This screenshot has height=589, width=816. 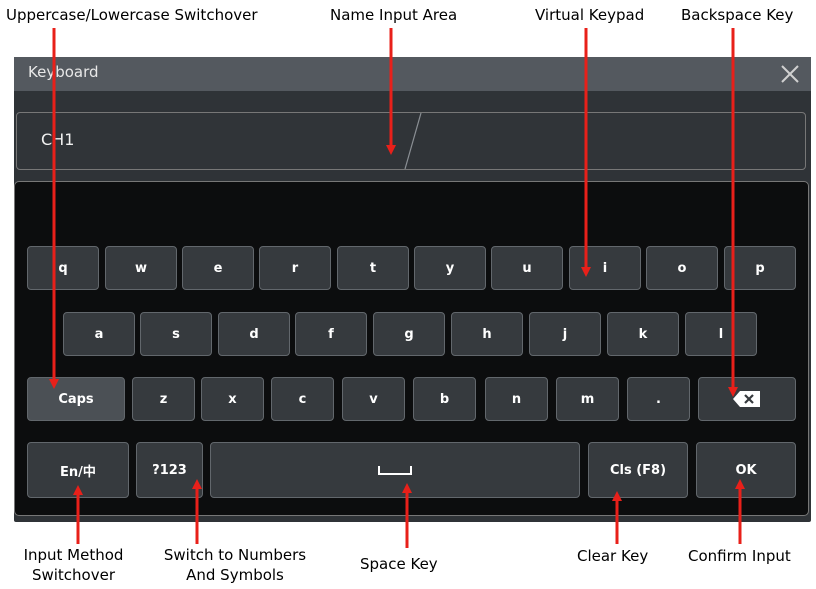 What do you see at coordinates (331, 334) in the screenshot?
I see `key-f: f` at bounding box center [331, 334].